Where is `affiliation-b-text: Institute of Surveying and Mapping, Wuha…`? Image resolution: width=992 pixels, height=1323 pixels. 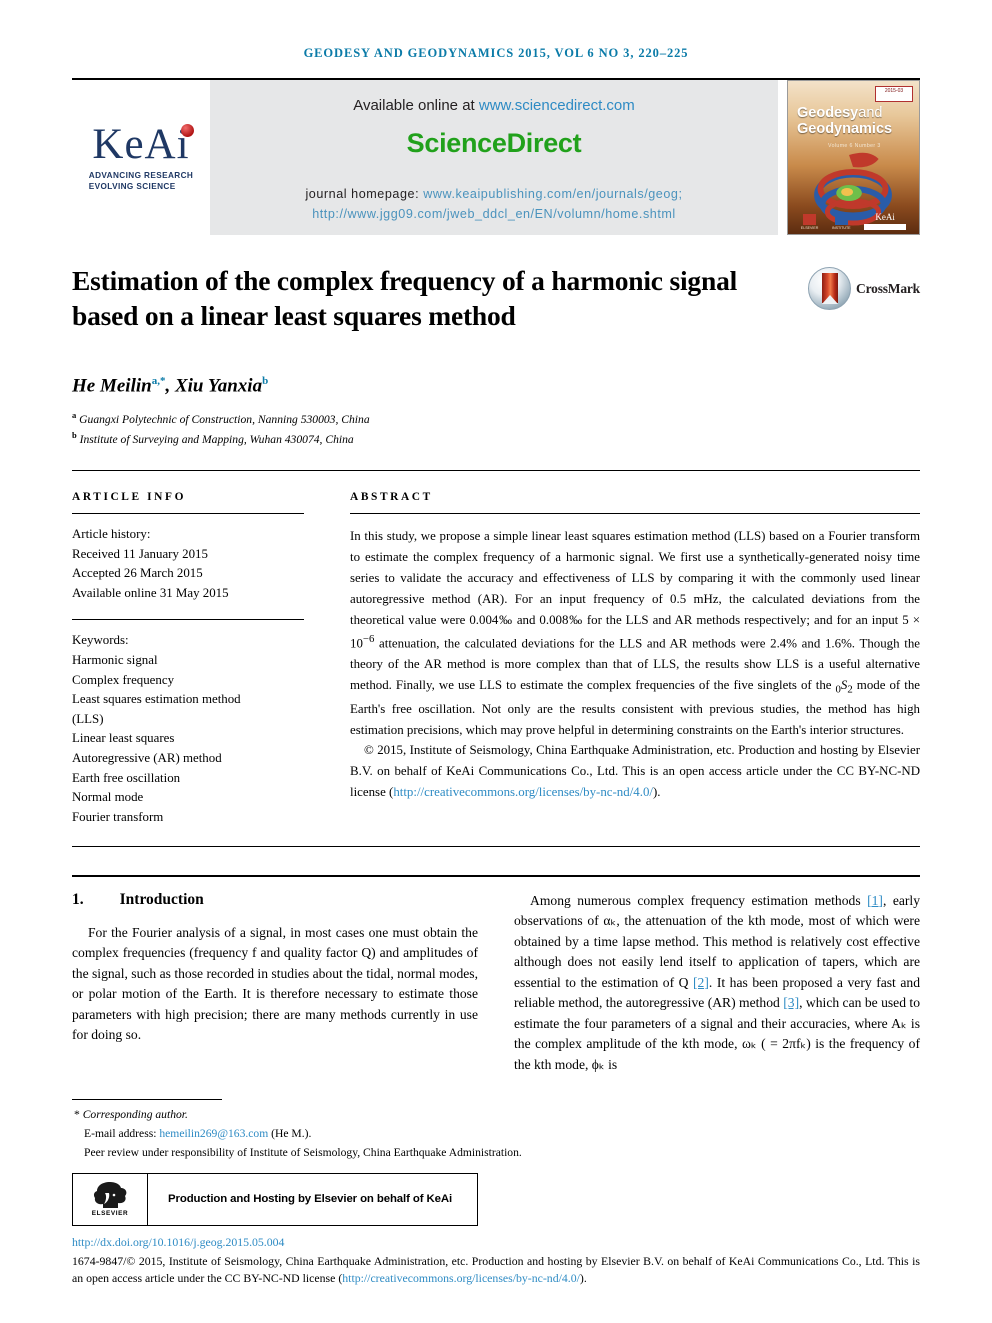
affiliation-b-text: Institute of Surveying and Mapping, Wuha… is located at coordinates (216, 440).